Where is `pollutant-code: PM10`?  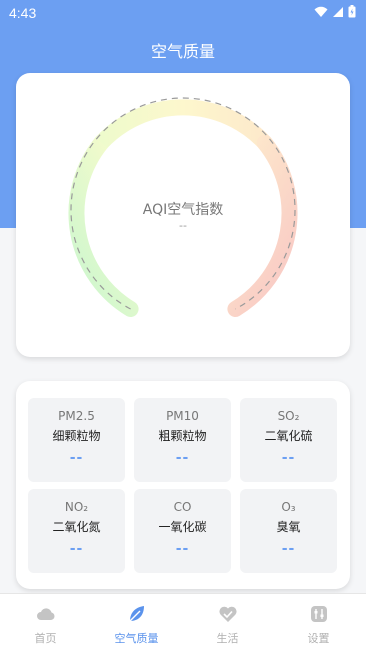
pollutant-code: PM10 is located at coordinates (182, 416).